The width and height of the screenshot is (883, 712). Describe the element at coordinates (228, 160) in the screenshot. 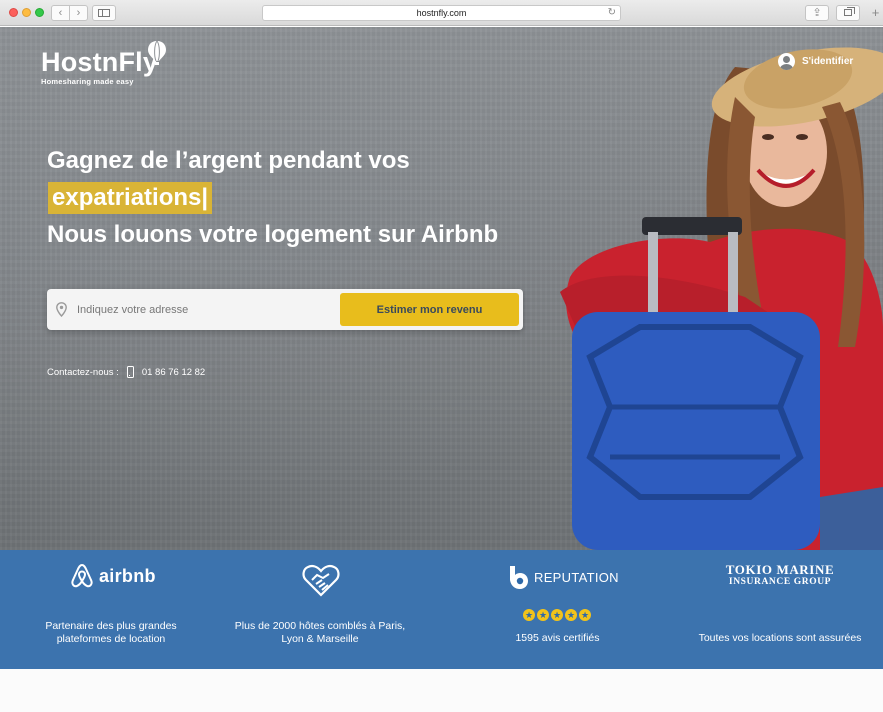

I see `headline-line-1: Gagnez de l’argent pendant vos` at that location.